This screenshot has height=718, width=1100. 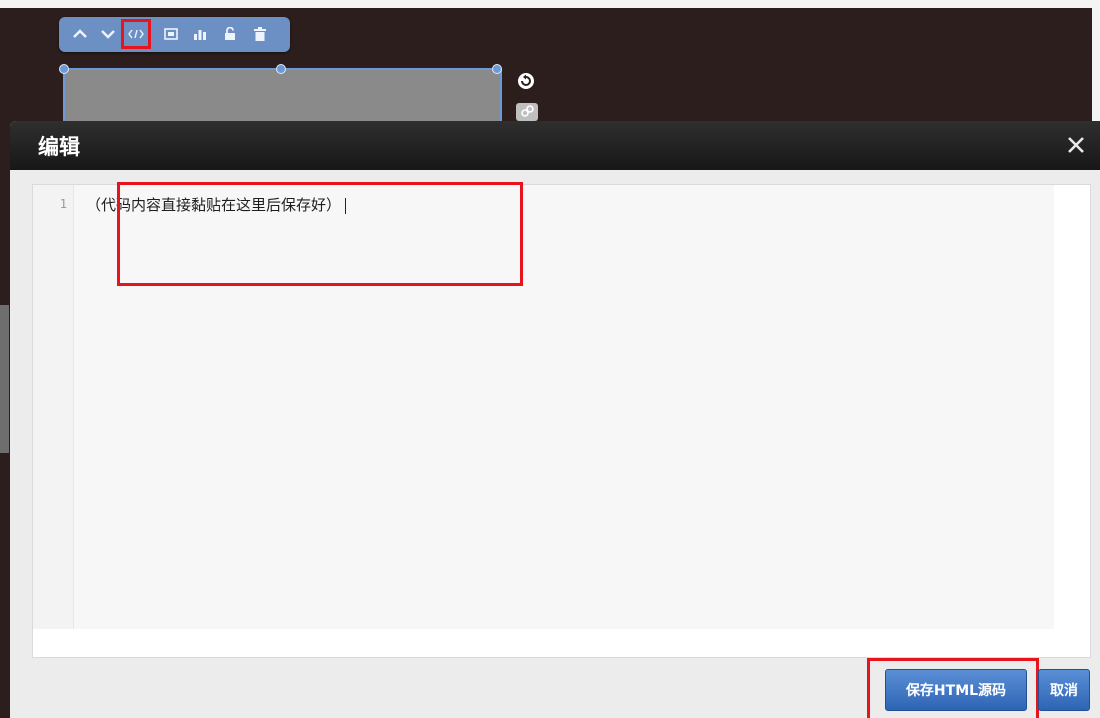 I want to click on cancel-button: 取消, so click(x=1064, y=690).